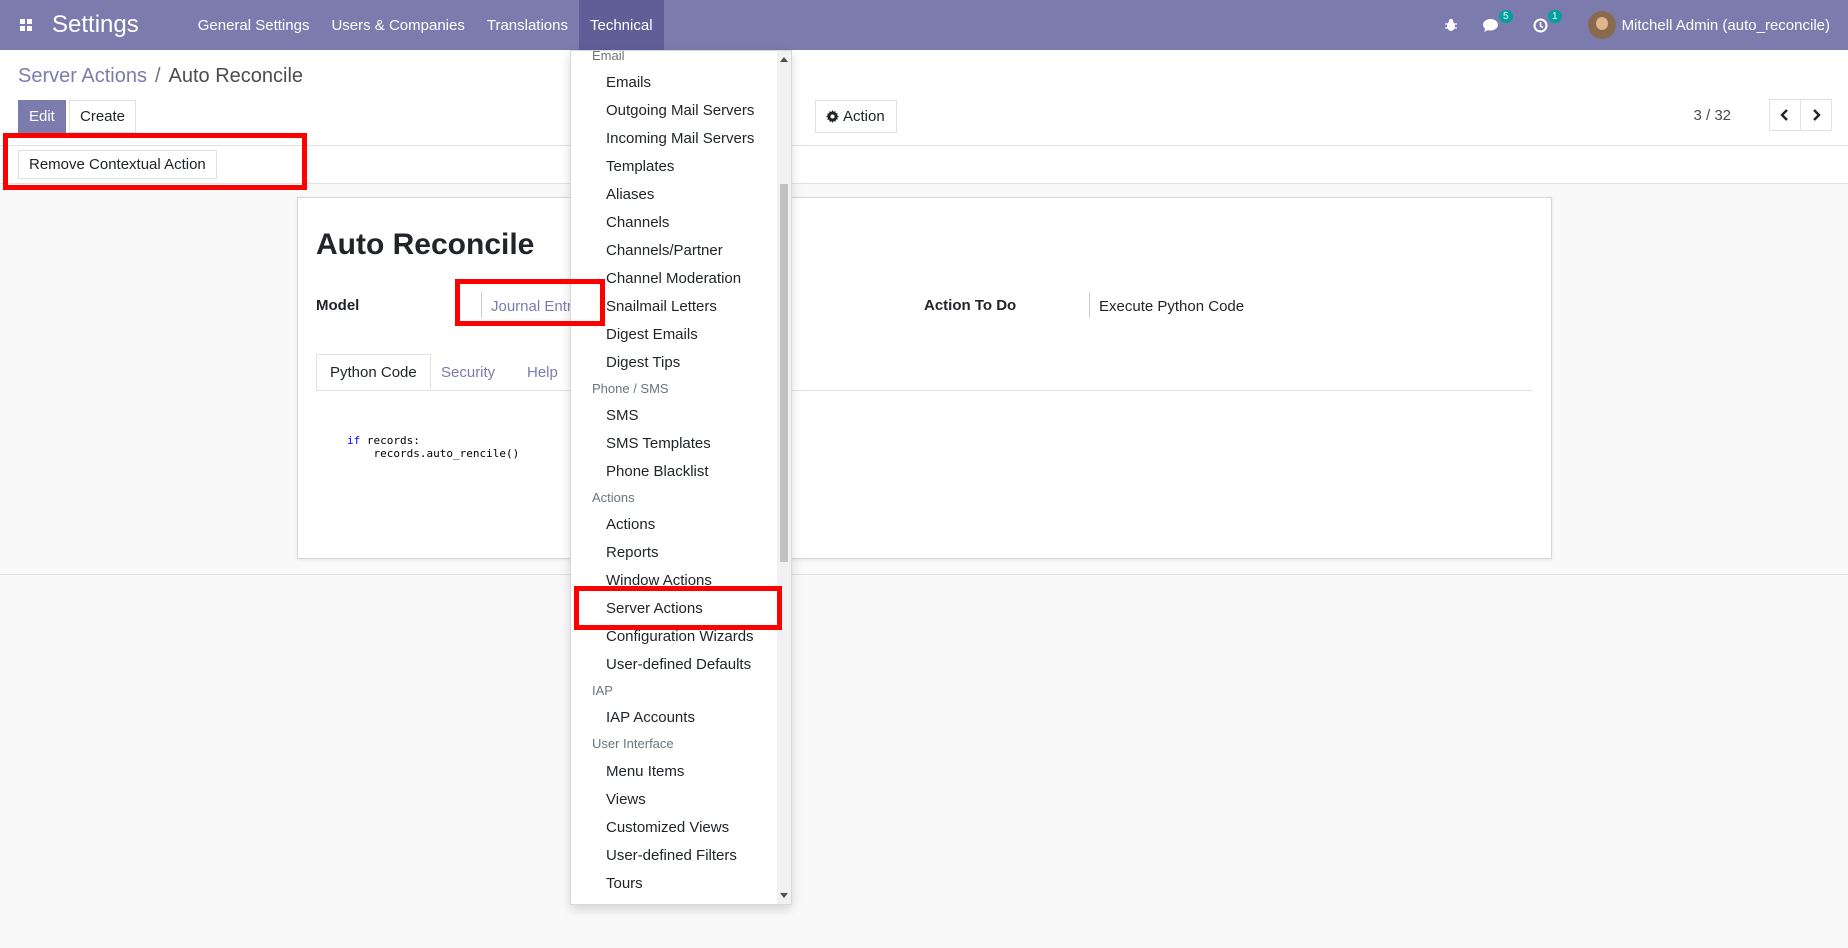 Image resolution: width=1848 pixels, height=948 pixels. What do you see at coordinates (680, 138) in the screenshot?
I see `menu-item-incoming-mail-servers: Incoming Mail Servers` at bounding box center [680, 138].